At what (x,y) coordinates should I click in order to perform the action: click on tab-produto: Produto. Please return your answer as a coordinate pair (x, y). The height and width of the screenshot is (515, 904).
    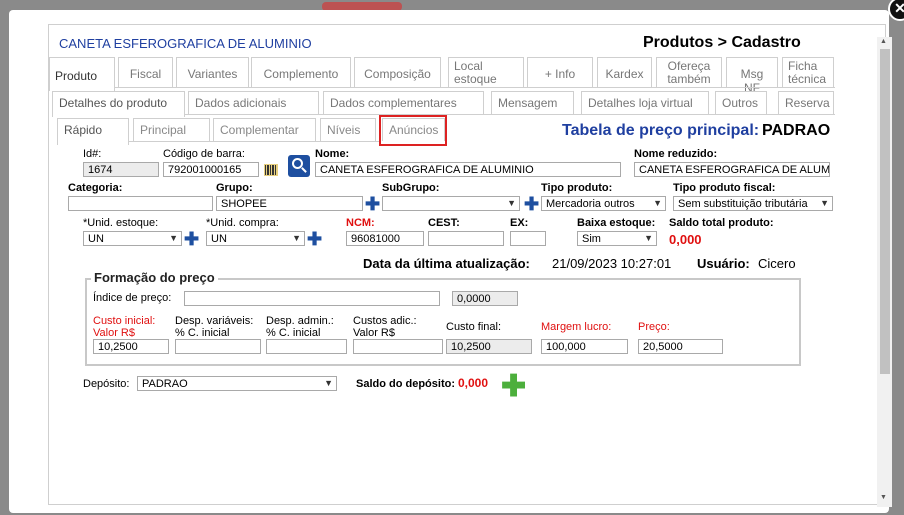
    Looking at the image, I should click on (82, 74).